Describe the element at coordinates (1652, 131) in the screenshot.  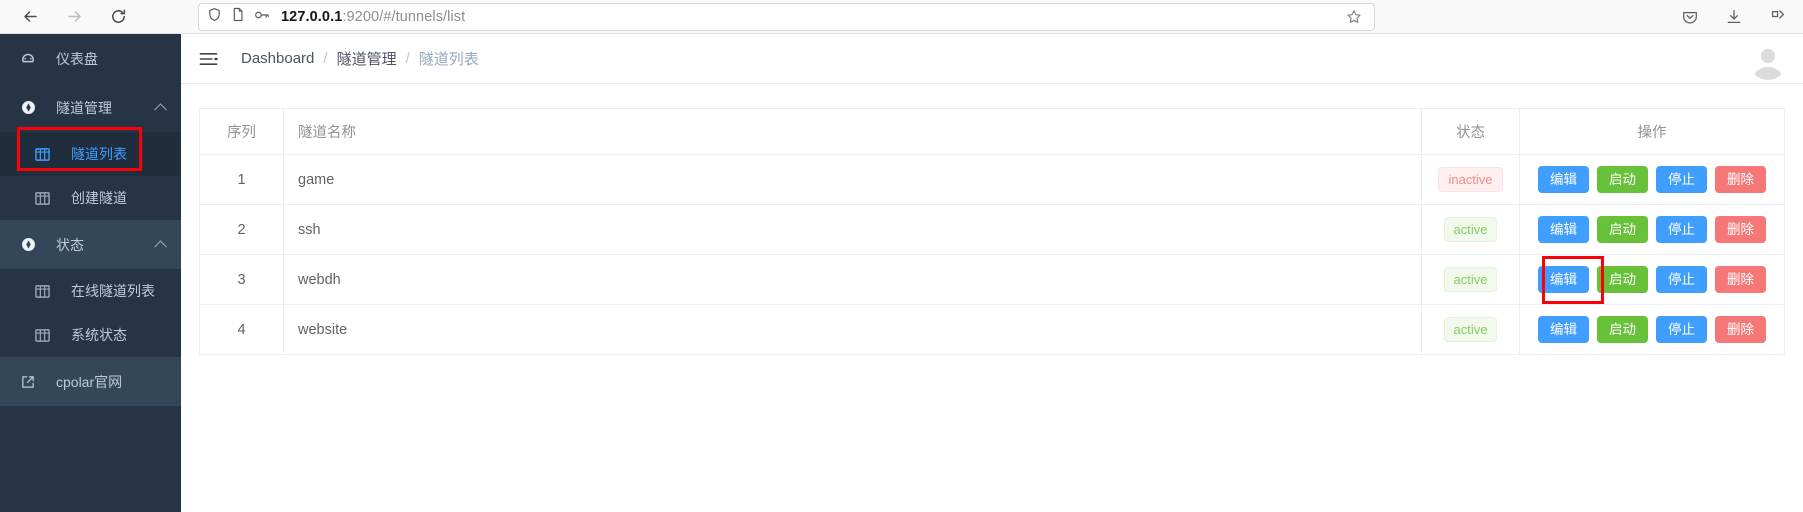
I see `column-header-ops: 操作` at that location.